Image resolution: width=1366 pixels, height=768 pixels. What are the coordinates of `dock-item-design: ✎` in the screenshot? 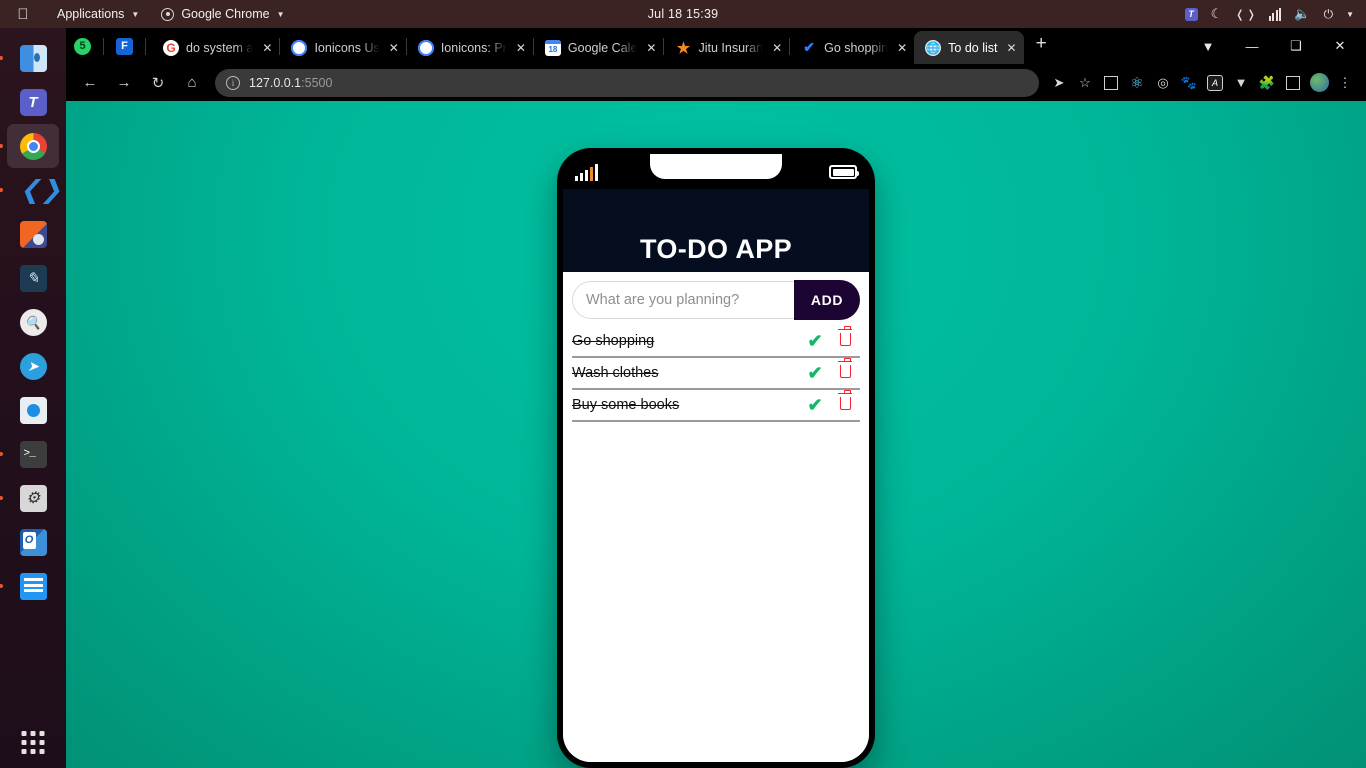 It's located at (33, 278).